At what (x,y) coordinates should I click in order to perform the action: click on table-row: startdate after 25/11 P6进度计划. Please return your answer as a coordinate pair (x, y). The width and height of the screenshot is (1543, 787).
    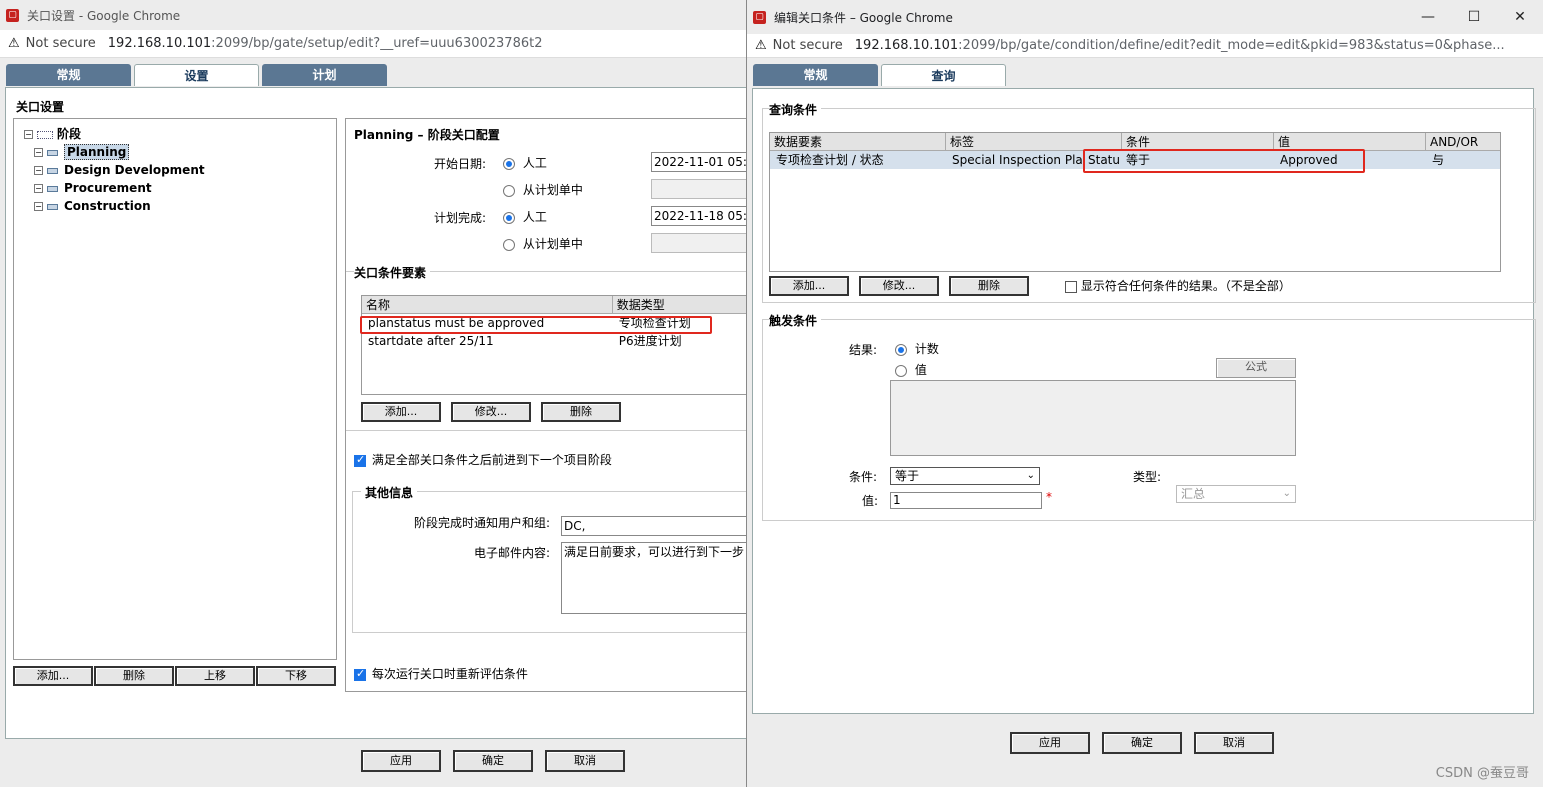
    Looking at the image, I should click on (556, 341).